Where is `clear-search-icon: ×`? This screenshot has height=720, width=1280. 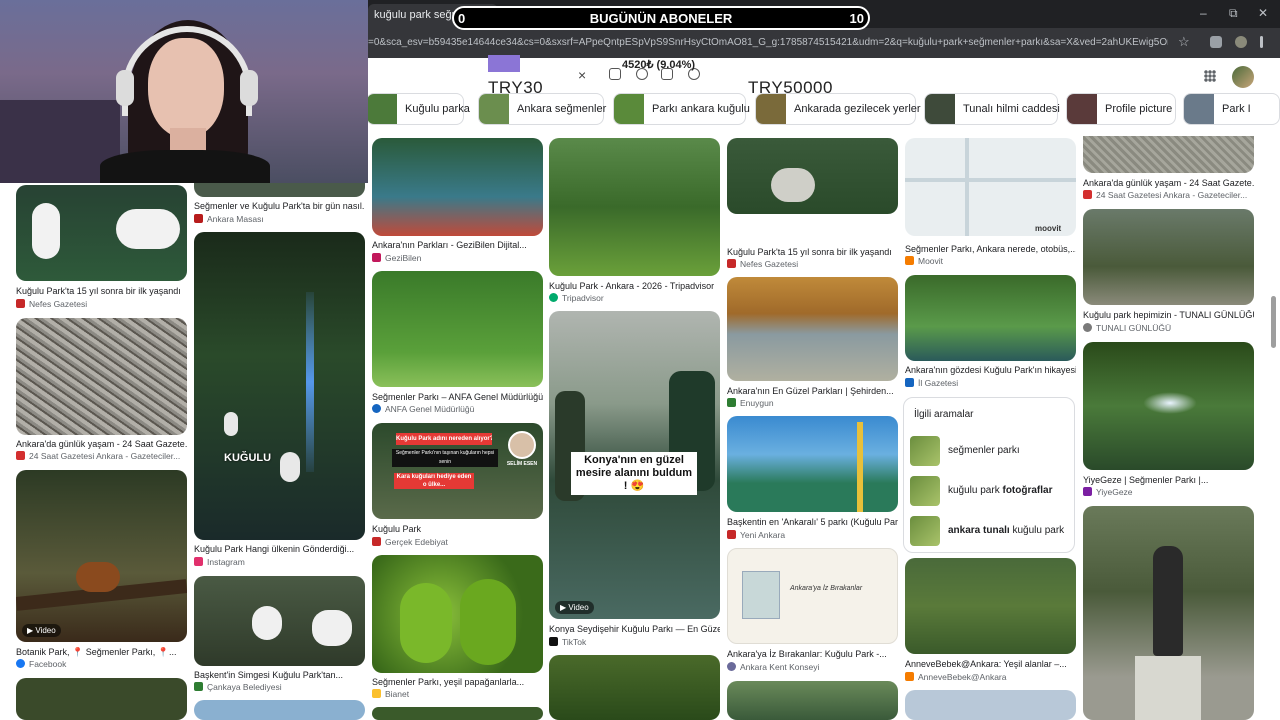 clear-search-icon: × is located at coordinates (582, 75).